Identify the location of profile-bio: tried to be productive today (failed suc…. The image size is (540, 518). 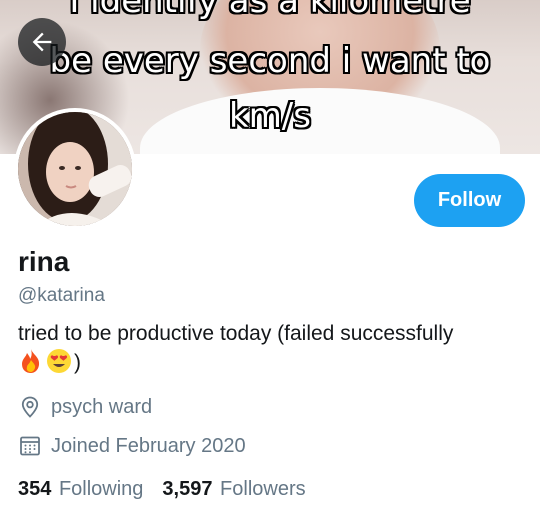
(275, 351).